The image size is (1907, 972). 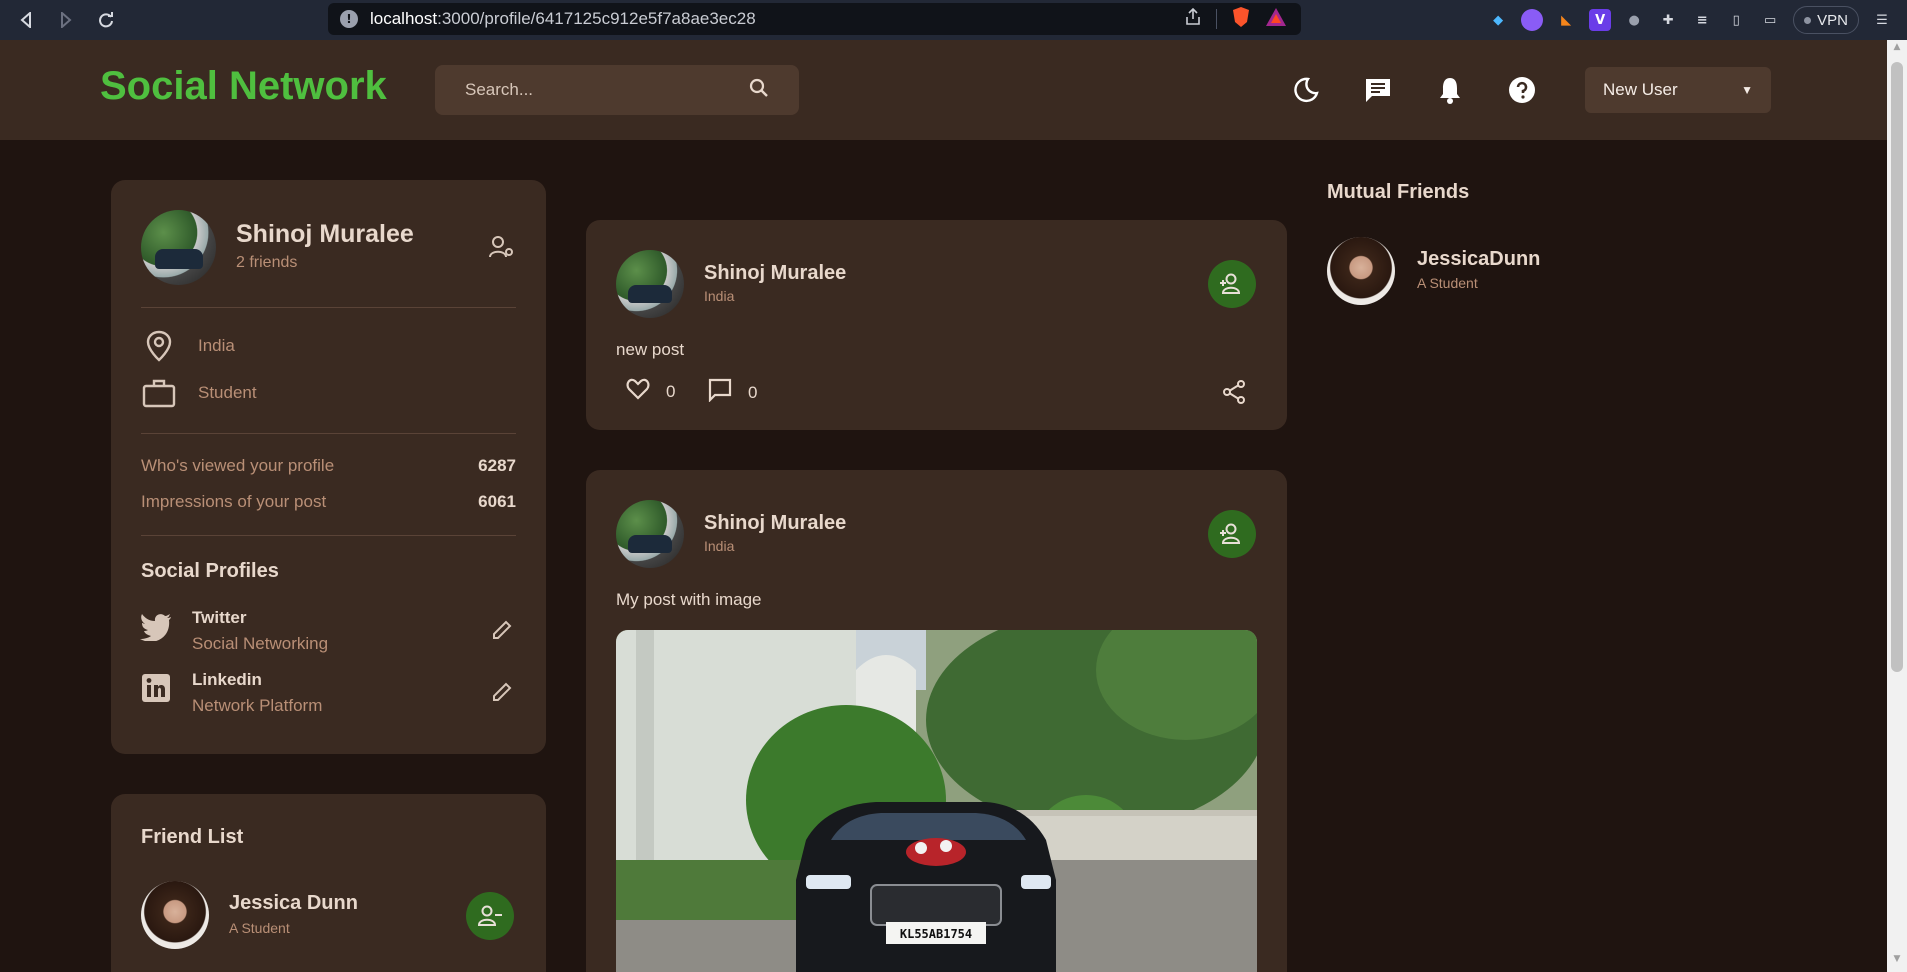 What do you see at coordinates (1702, 20) in the screenshot?
I see `playlist-icon: ≡` at bounding box center [1702, 20].